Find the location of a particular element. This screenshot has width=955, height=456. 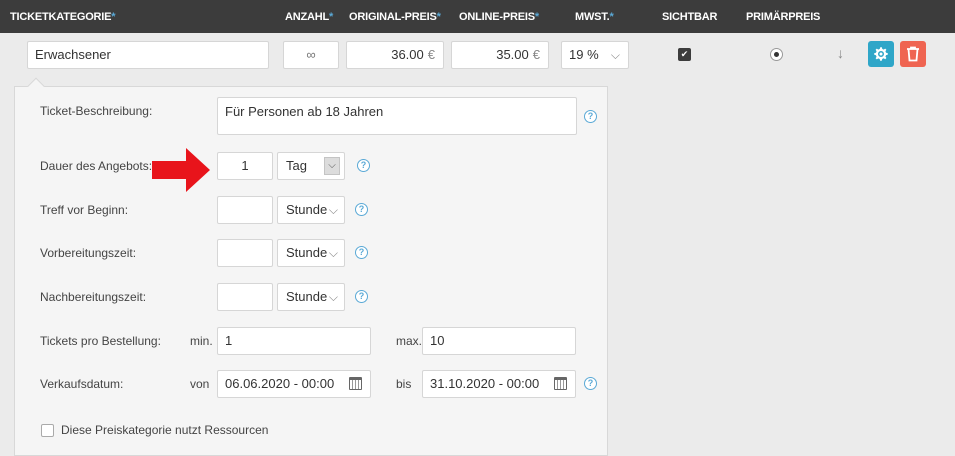

count-input: ∞ is located at coordinates (311, 55).